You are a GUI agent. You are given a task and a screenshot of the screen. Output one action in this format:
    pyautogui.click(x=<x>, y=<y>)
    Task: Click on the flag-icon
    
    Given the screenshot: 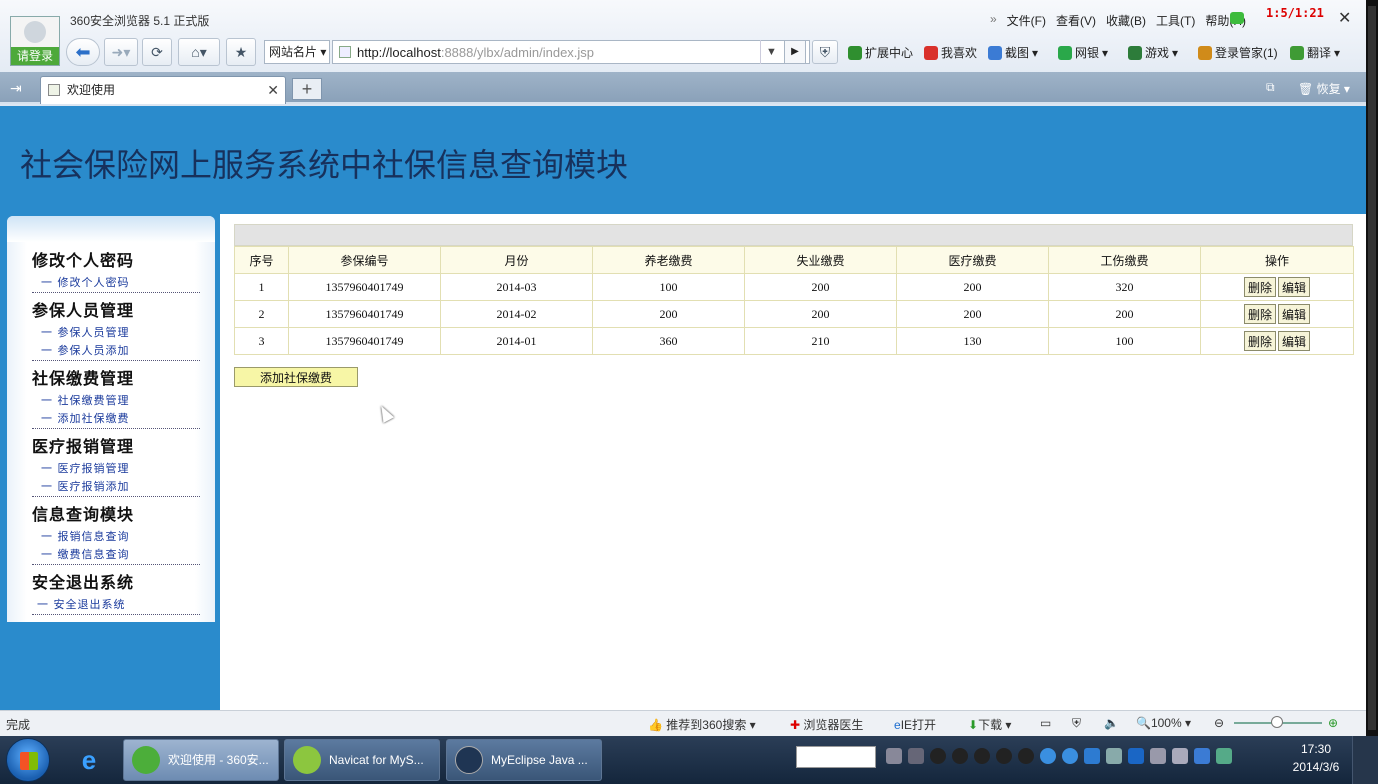 What is the action you would take?
    pyautogui.click(x=1180, y=756)
    